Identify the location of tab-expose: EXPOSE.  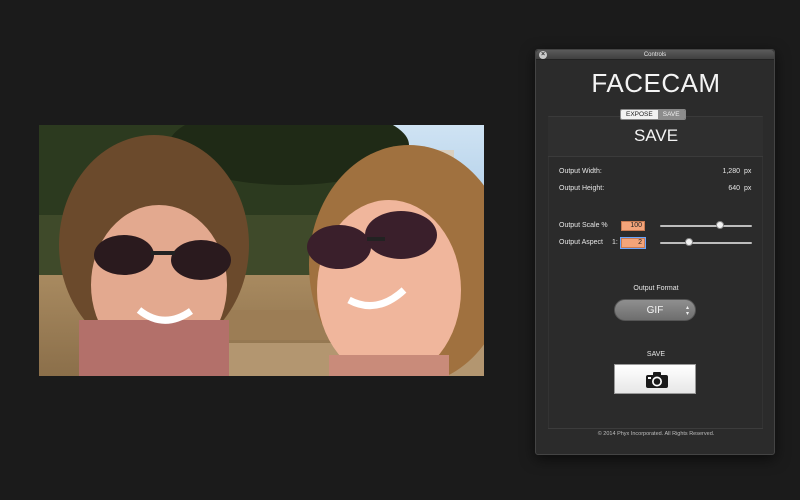
(639, 114).